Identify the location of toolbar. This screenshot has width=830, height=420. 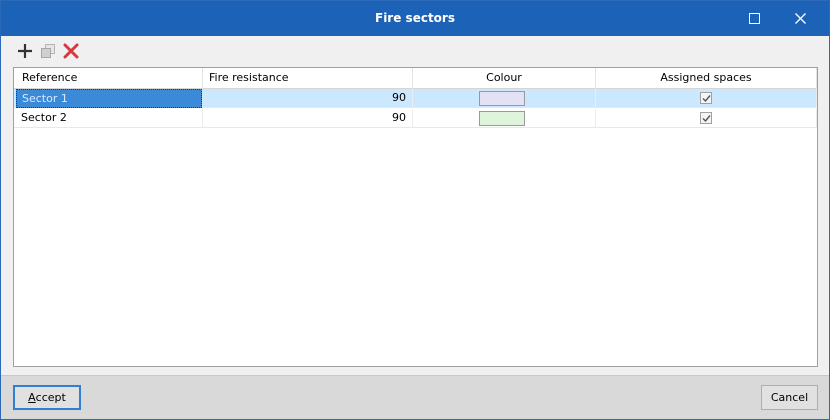
(163, 51).